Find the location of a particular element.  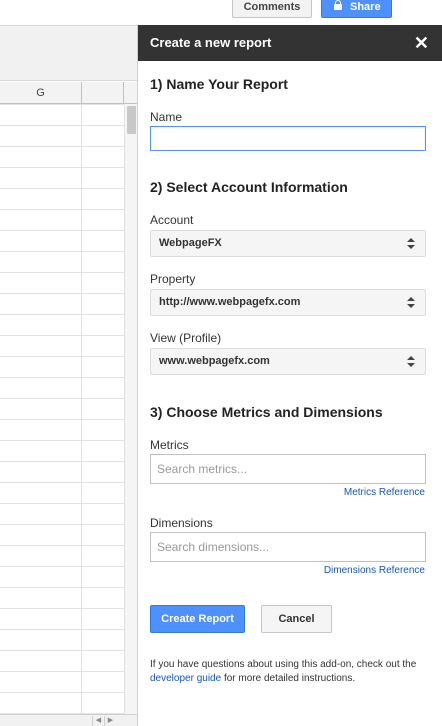

column-header-g: G is located at coordinates (41, 93).